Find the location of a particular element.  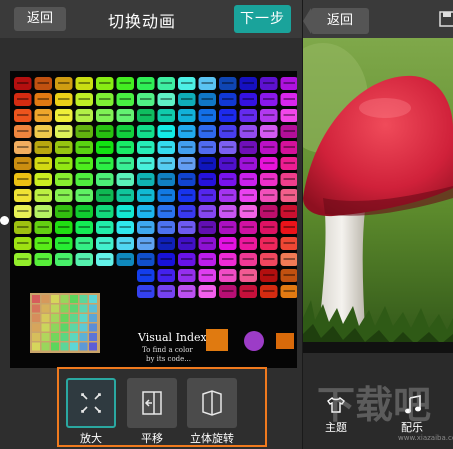

effect-slide-label: 平移 is located at coordinates (152, 438).